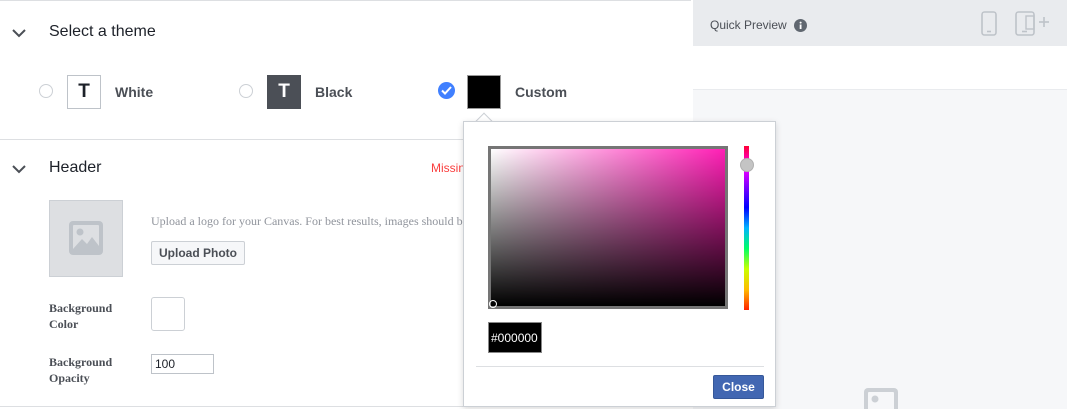 Image resolution: width=1067 pixels, height=409 pixels. Describe the element at coordinates (168, 314) in the screenshot. I see `background-color-swatch` at that location.